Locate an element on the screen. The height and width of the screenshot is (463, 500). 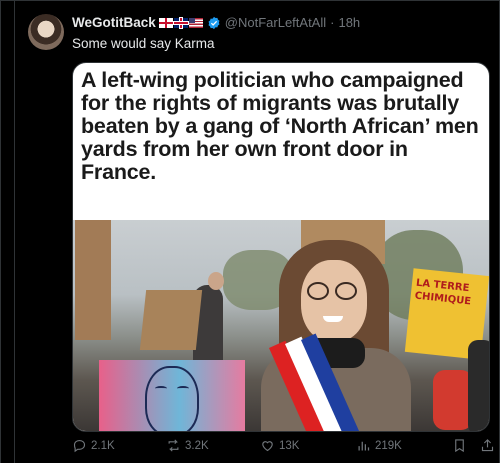
name-flags is located at coordinates (180, 22).